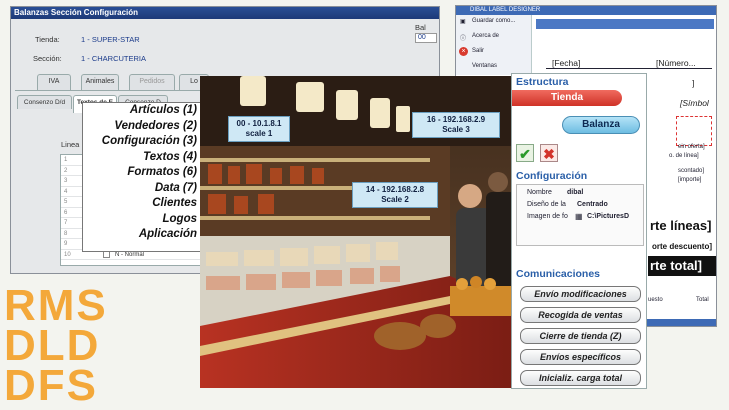  I want to click on save-icon: ▣, so click(463, 22).